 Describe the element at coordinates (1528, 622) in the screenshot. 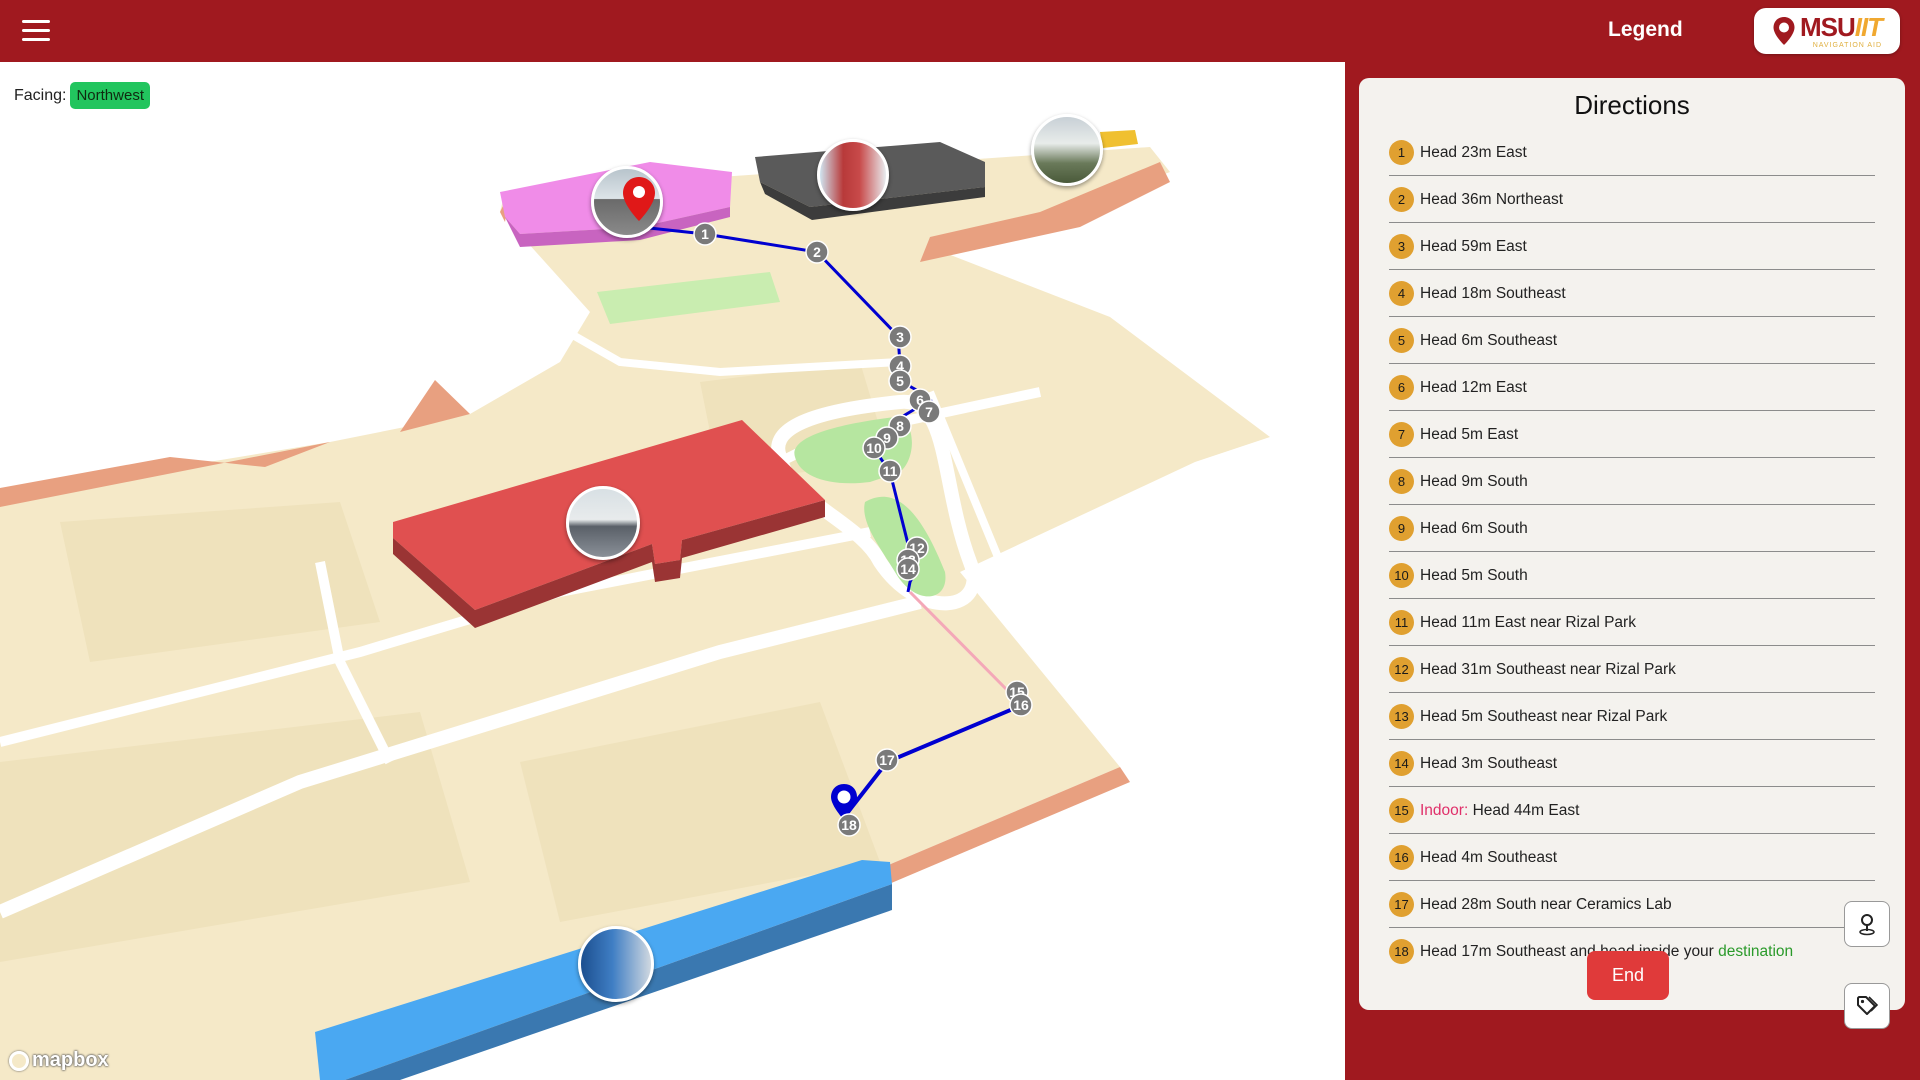

I see `step-text: Head 11m East near Rizal Park` at that location.